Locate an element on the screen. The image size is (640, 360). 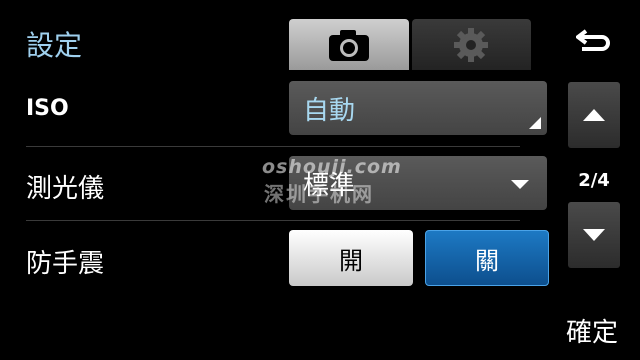
select-corner-icon is located at coordinates (535, 123).